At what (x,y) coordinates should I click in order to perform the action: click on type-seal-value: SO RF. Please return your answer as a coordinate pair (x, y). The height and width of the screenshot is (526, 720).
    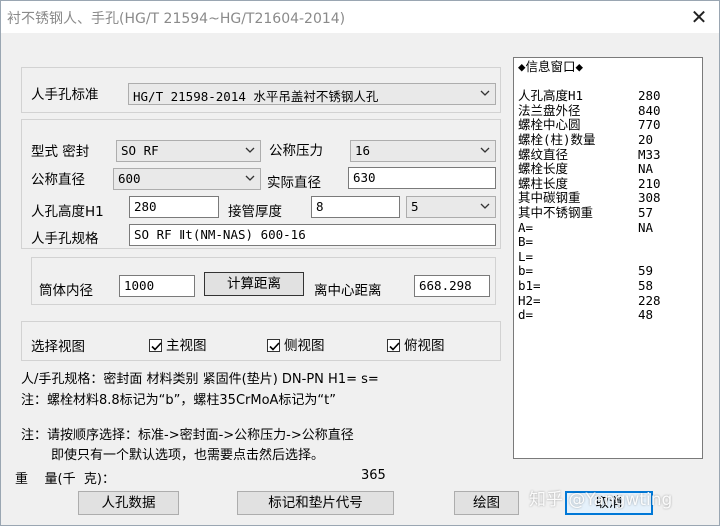
    Looking at the image, I should click on (140, 150).